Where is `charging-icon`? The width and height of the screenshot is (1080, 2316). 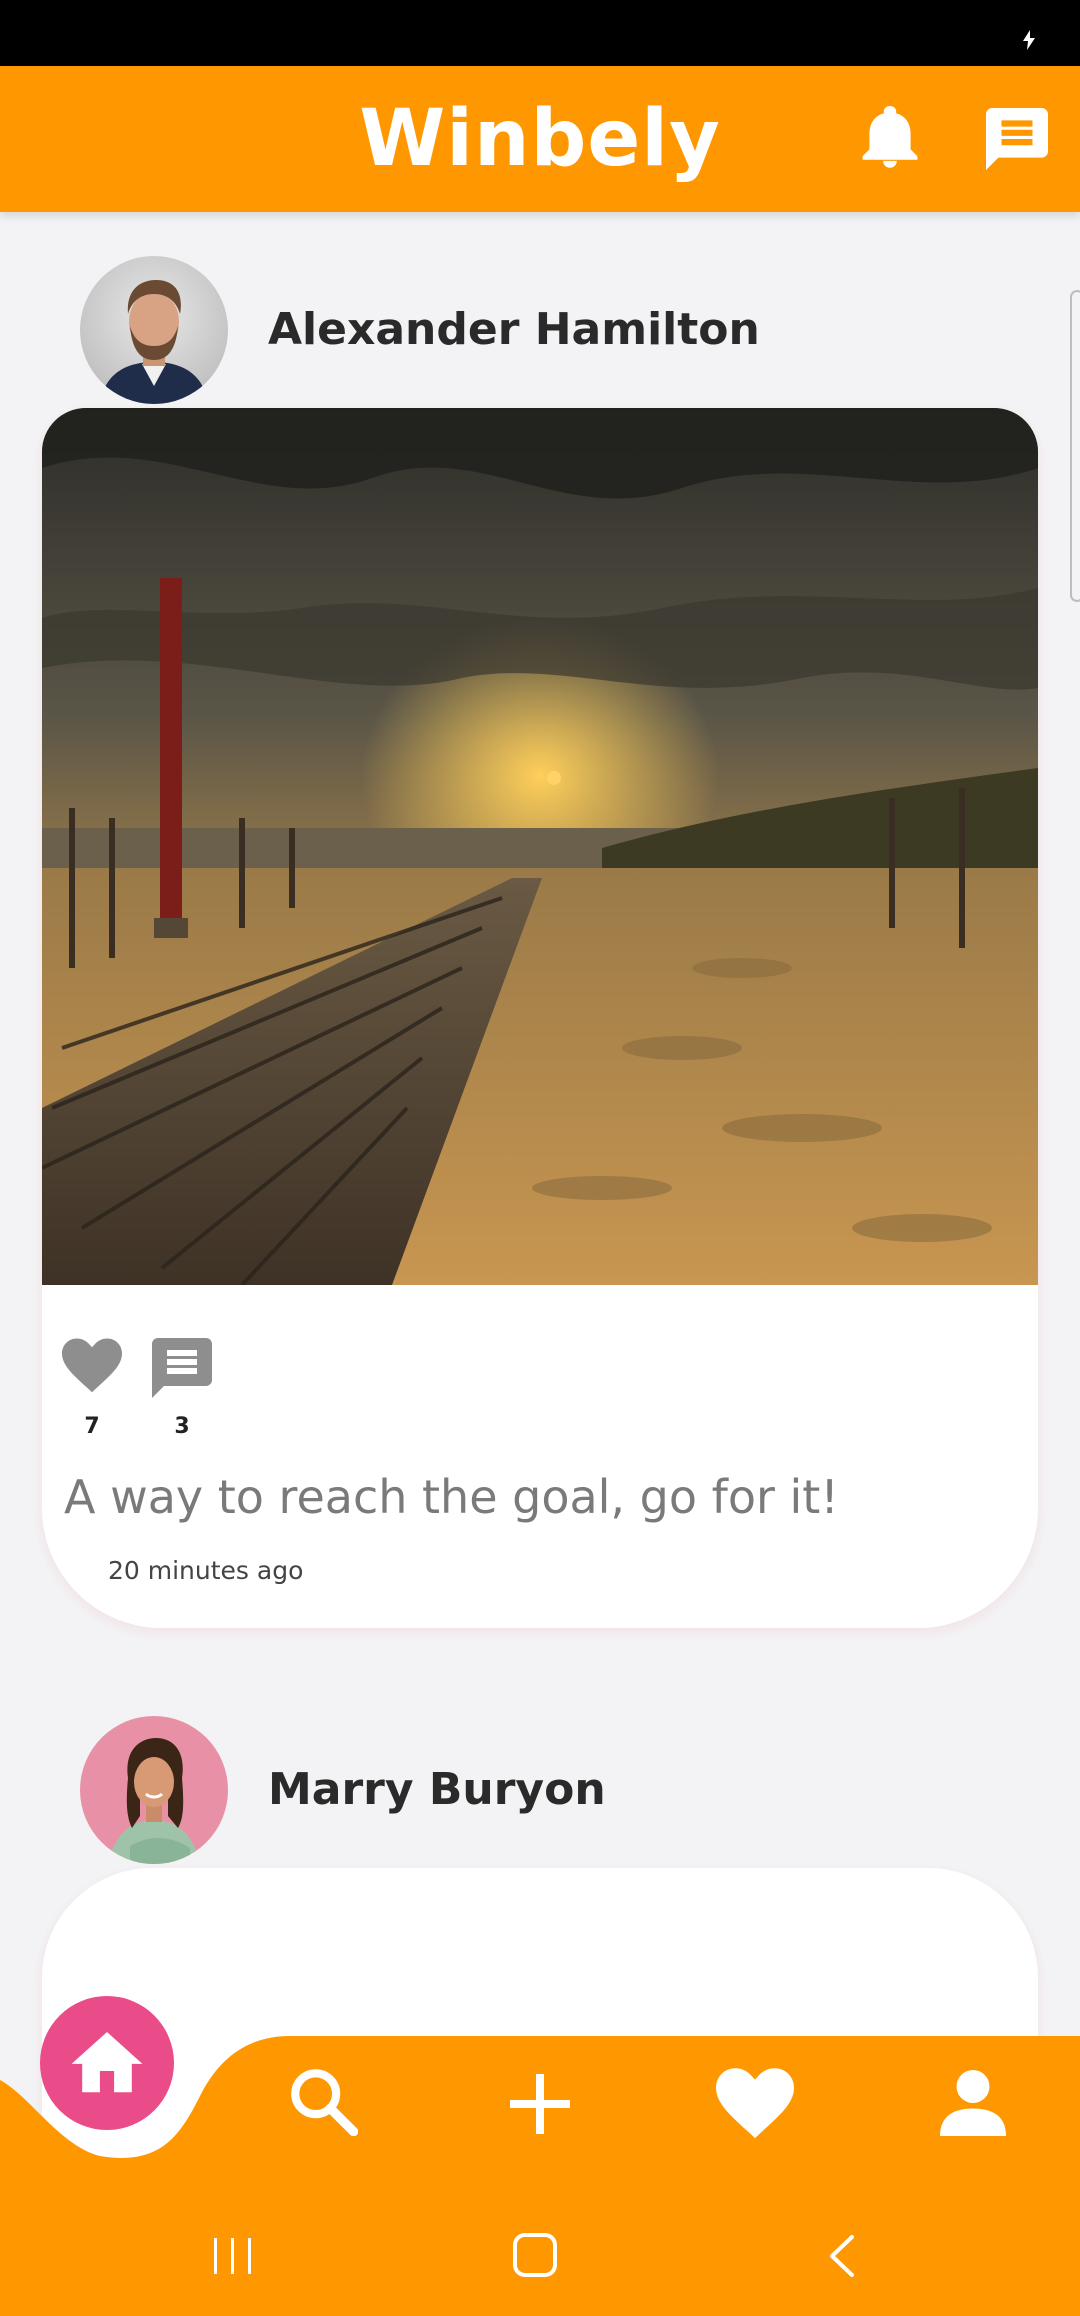 charging-icon is located at coordinates (1029, 40).